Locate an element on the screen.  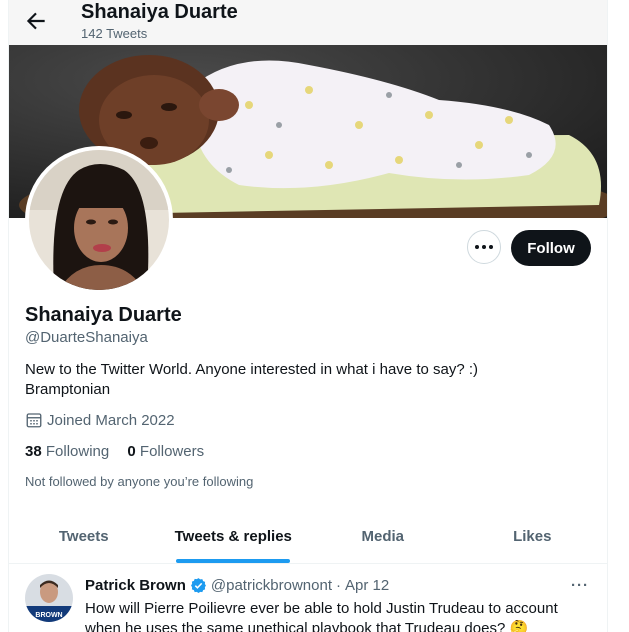
calendar-icon is located at coordinates (34, 420).